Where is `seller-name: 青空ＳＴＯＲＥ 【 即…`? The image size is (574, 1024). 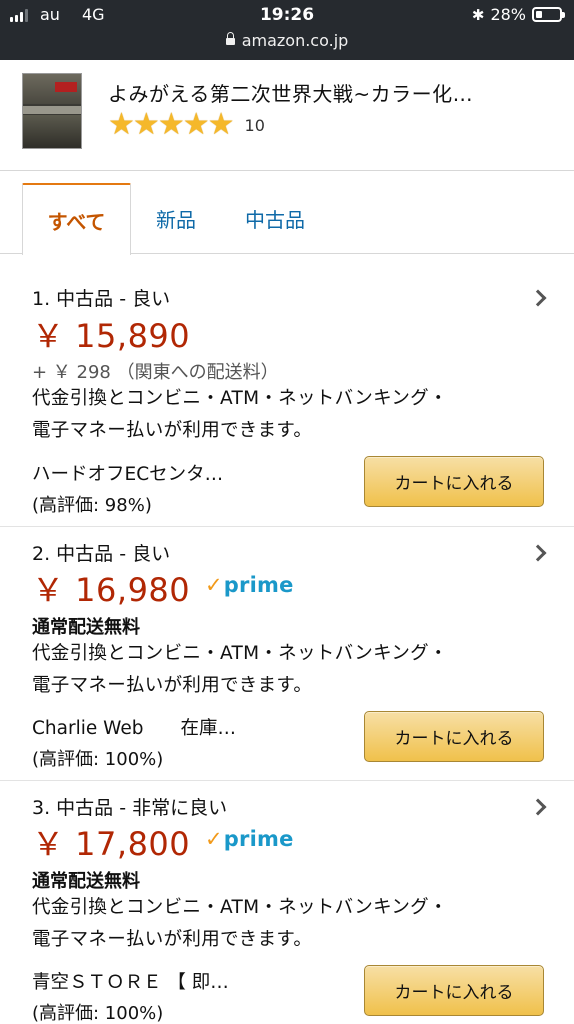 seller-name: 青空ＳＴＯＲＥ 【 即… is located at coordinates (187, 981).